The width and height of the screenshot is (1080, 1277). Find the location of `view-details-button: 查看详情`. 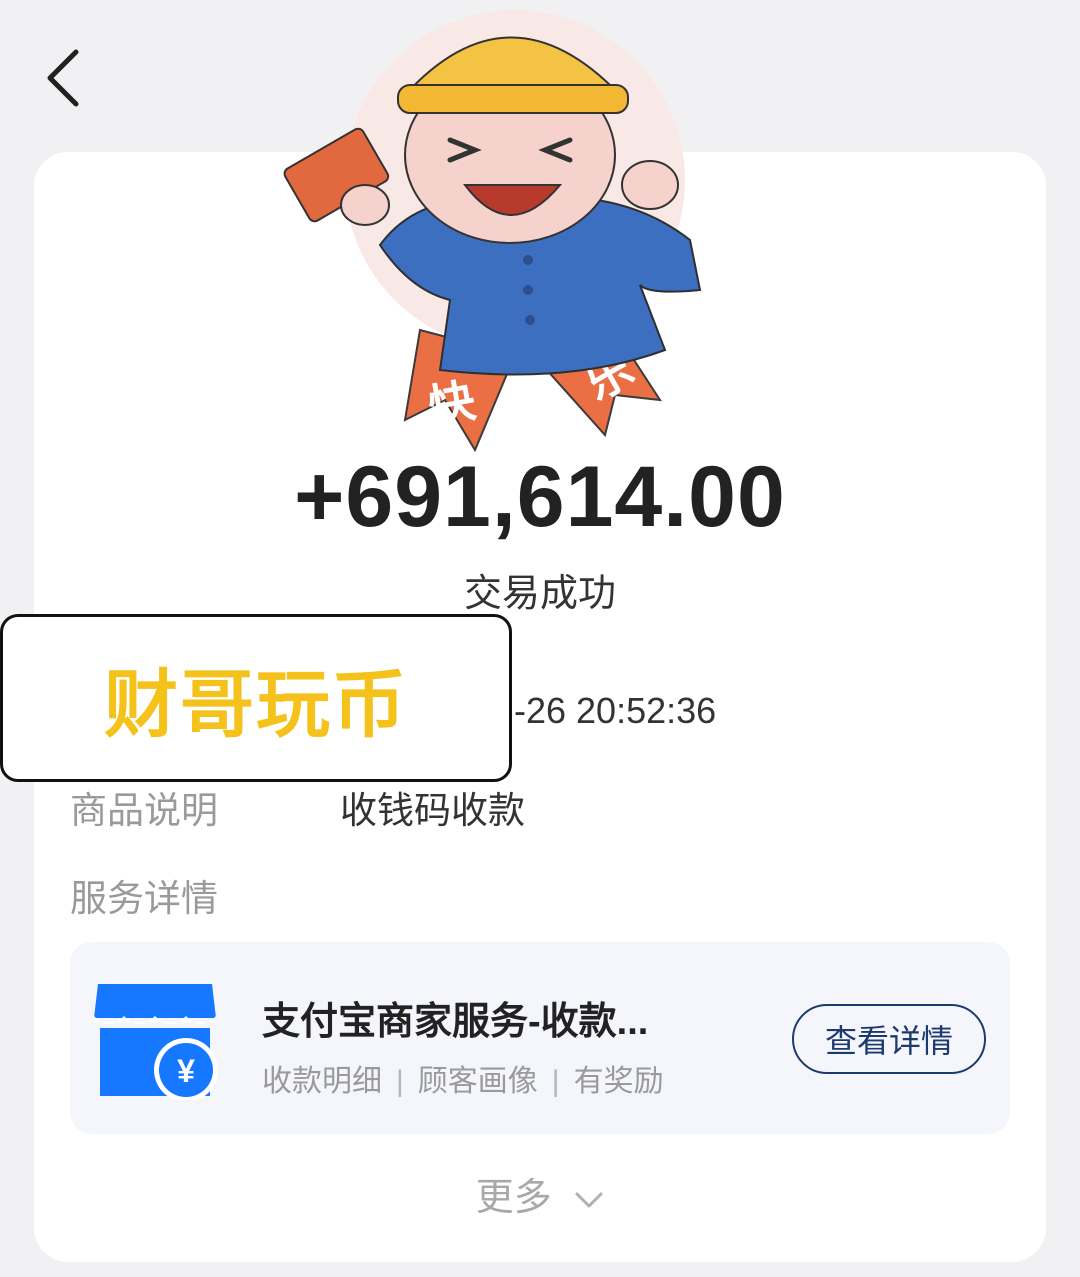

view-details-button: 查看详情 is located at coordinates (889, 1039).